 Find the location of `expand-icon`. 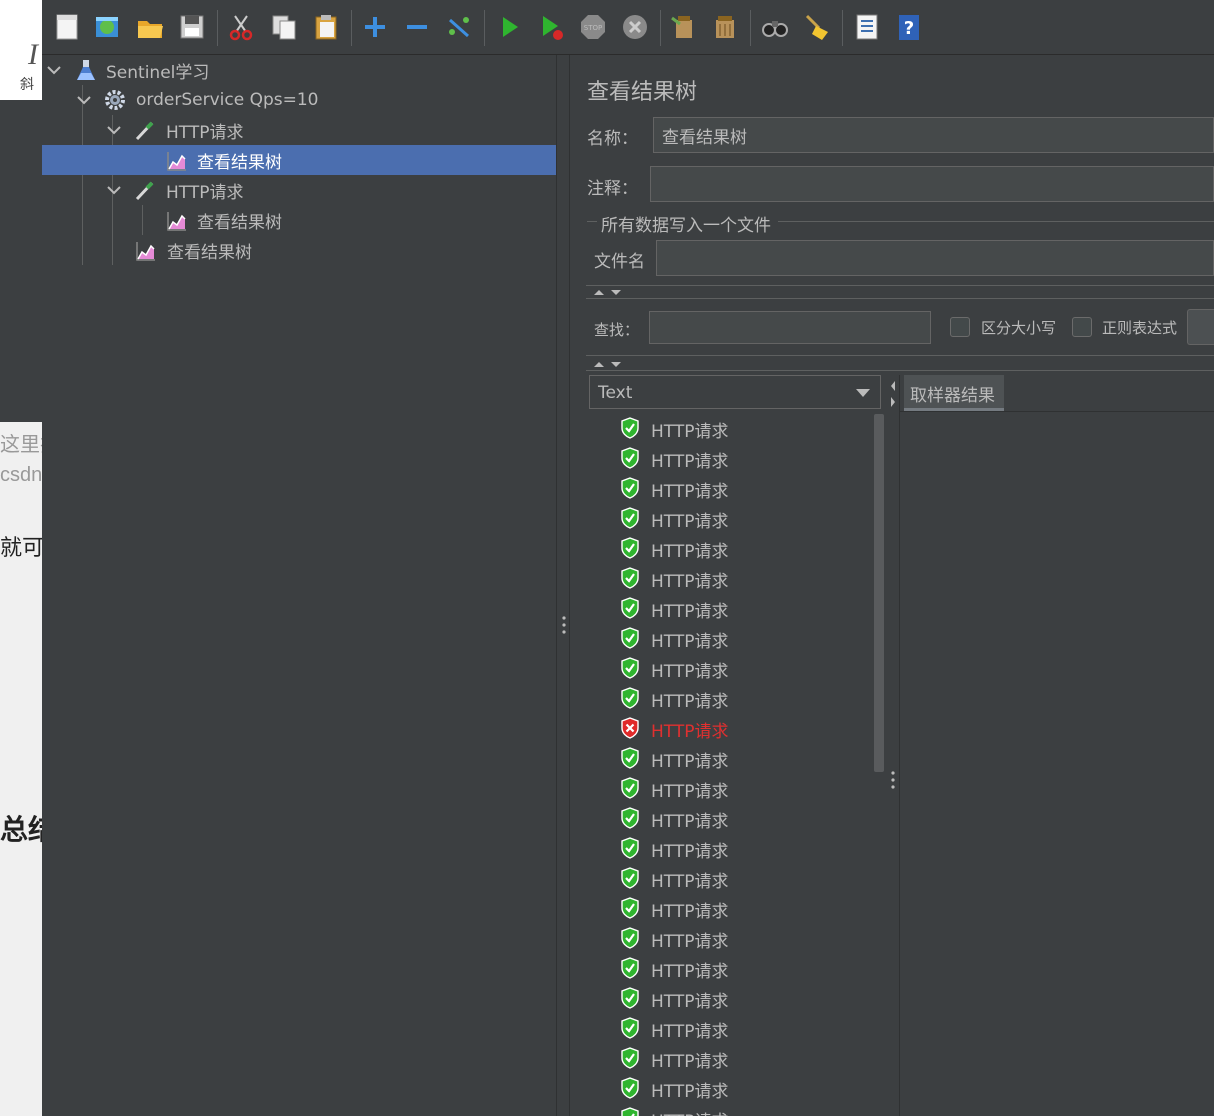

expand-icon is located at coordinates (375, 27).